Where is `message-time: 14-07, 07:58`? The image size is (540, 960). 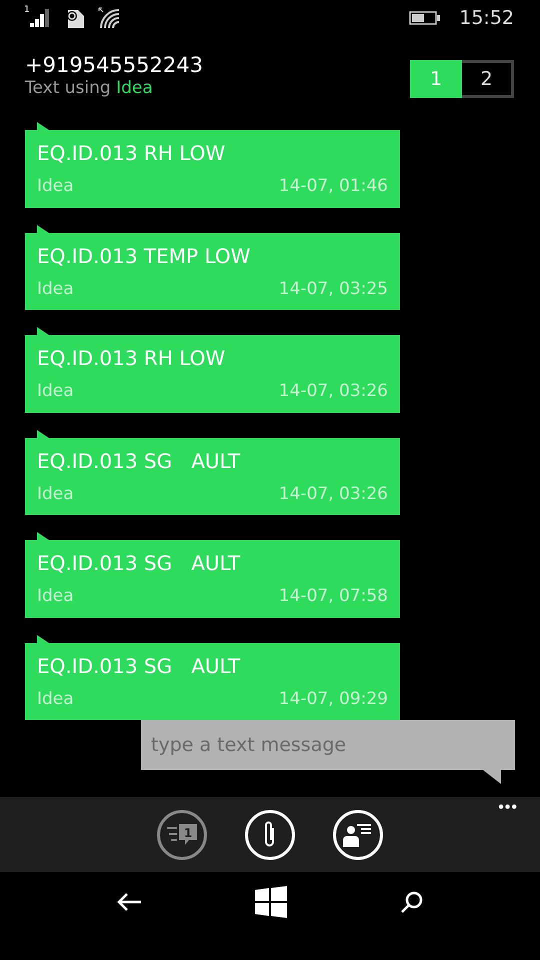
message-time: 14-07, 07:58 is located at coordinates (333, 596).